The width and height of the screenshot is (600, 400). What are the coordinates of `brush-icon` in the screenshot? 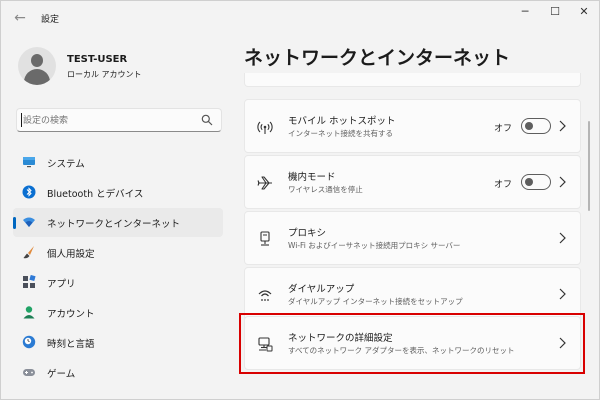 It's located at (28, 252).